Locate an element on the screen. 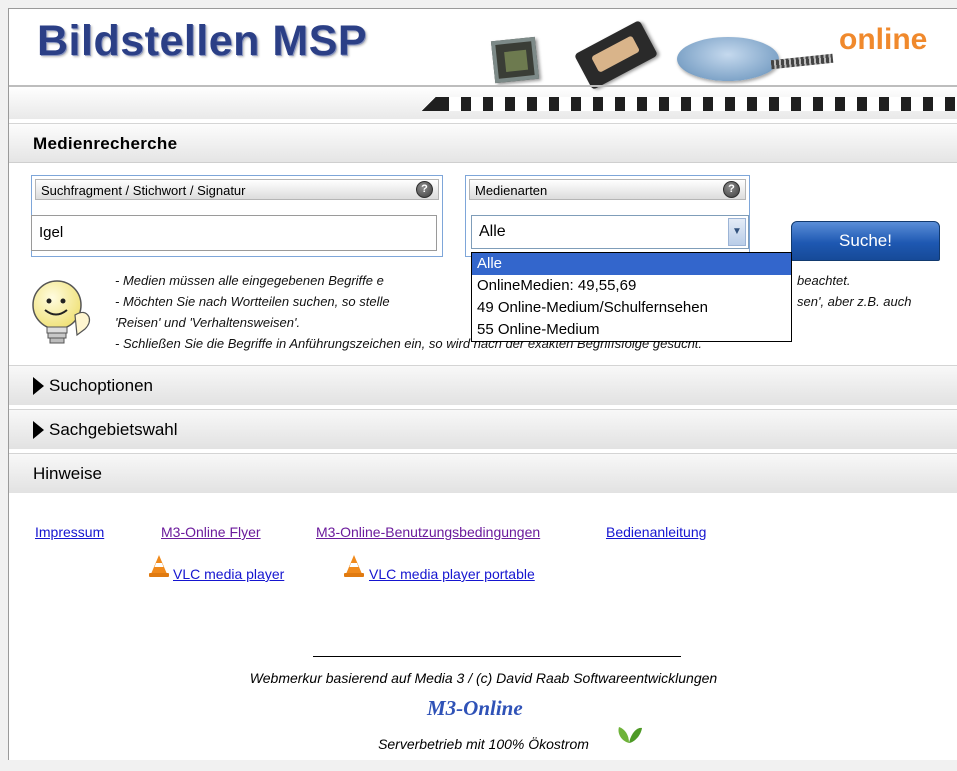 The height and width of the screenshot is (771, 957). section-title: Medienrecherche is located at coordinates (105, 143).